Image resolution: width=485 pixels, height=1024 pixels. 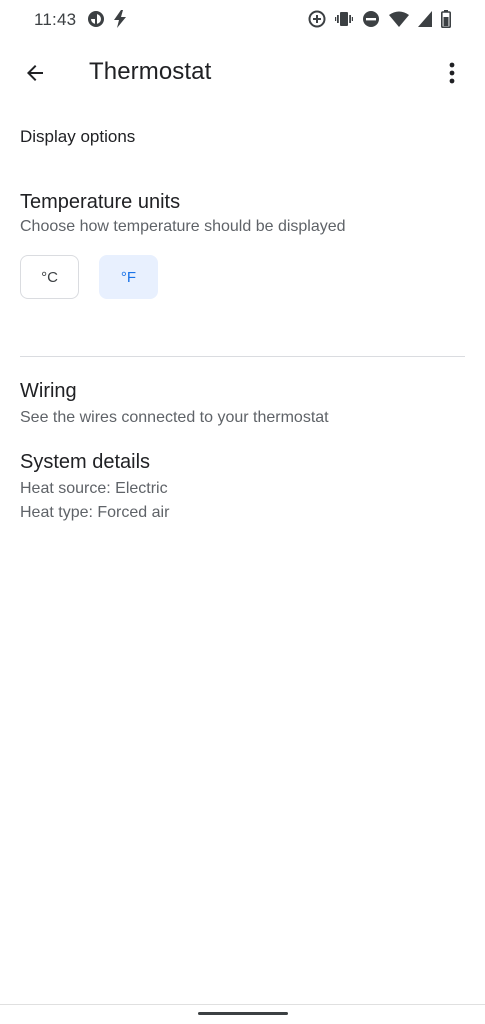 I want to click on add-circle-icon, so click(x=317, y=19).